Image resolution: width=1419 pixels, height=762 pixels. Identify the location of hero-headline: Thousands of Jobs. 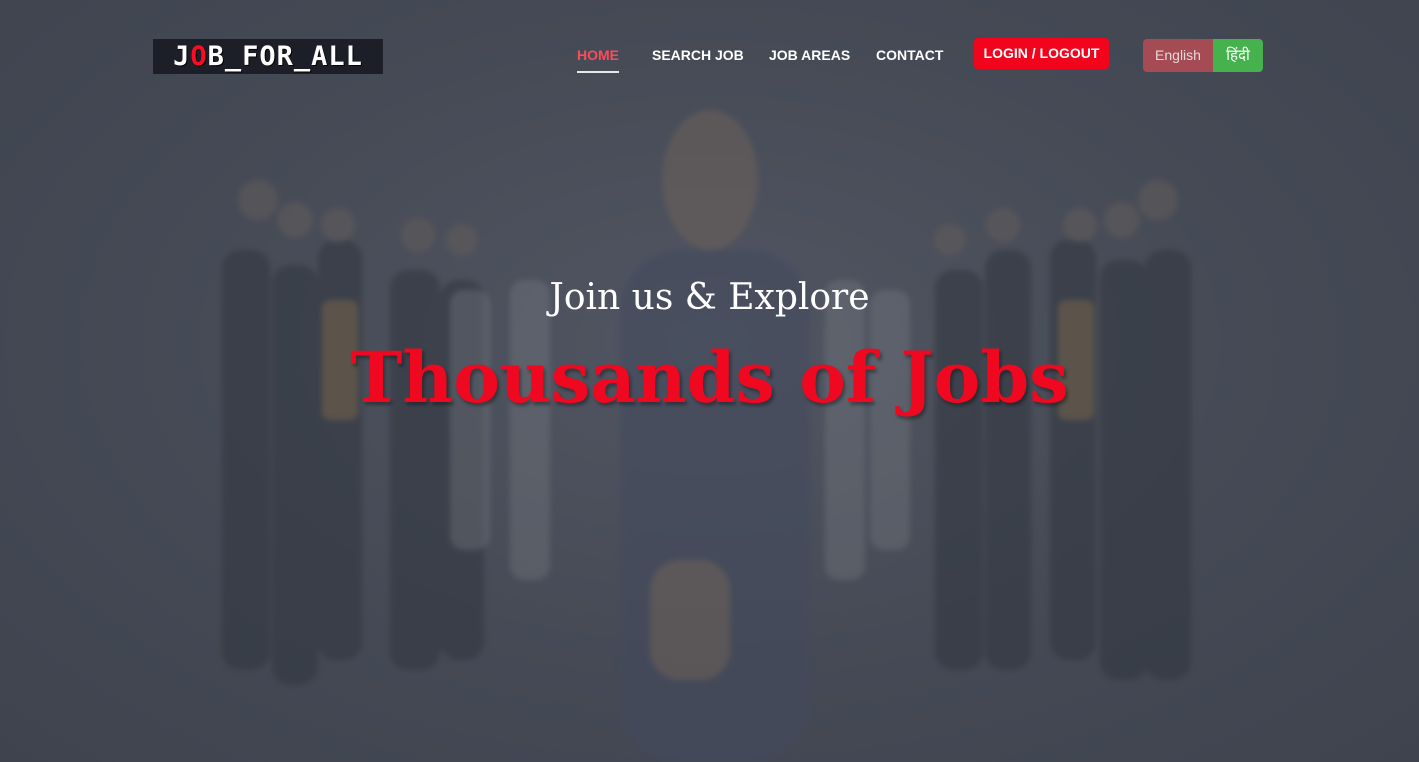
(709, 377).